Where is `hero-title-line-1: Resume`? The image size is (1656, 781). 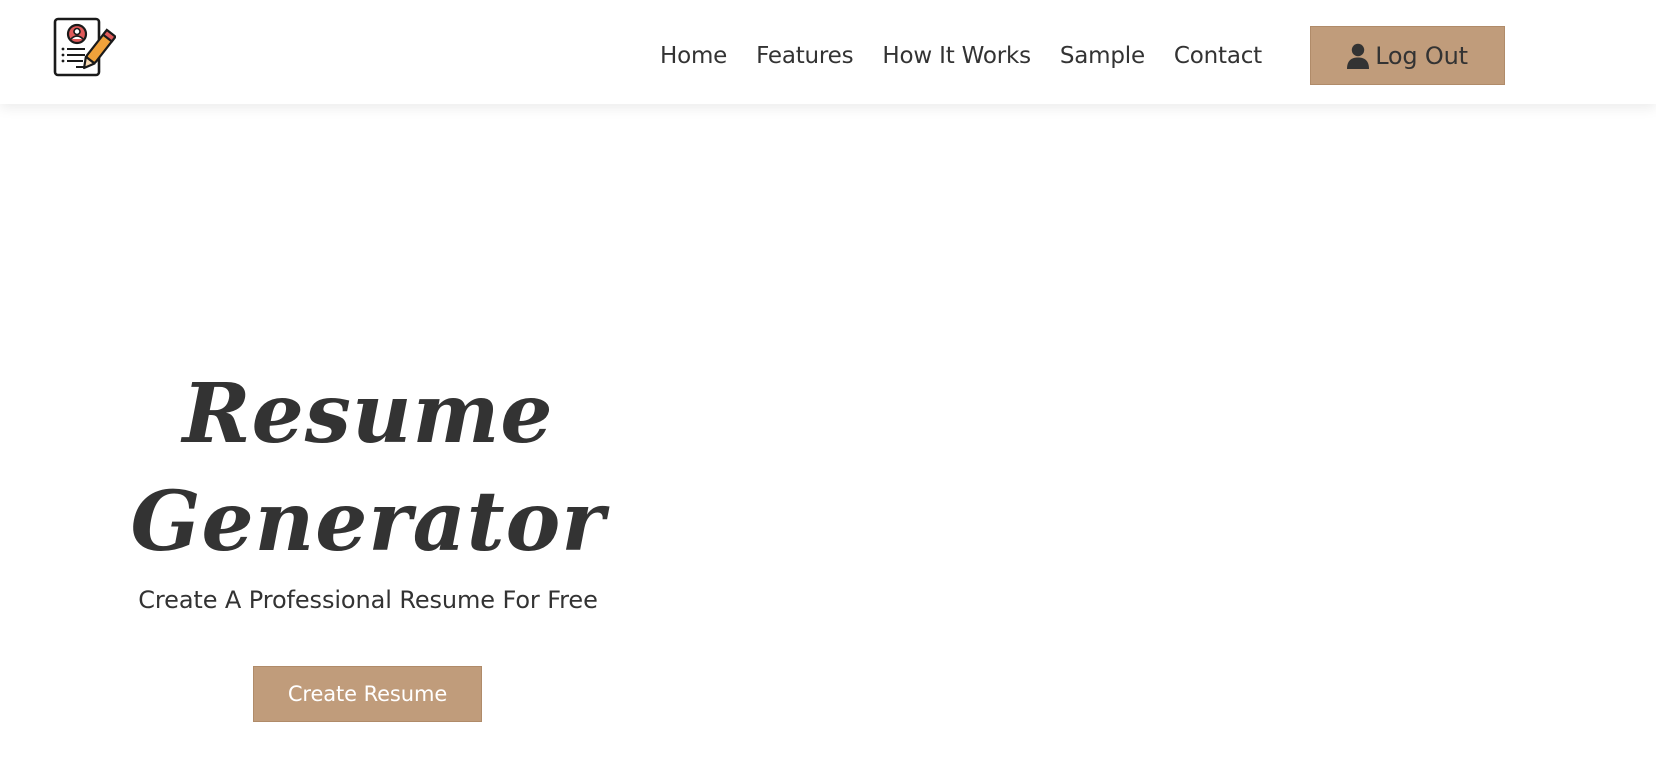
hero-title-line-1: Resume is located at coordinates (368, 414).